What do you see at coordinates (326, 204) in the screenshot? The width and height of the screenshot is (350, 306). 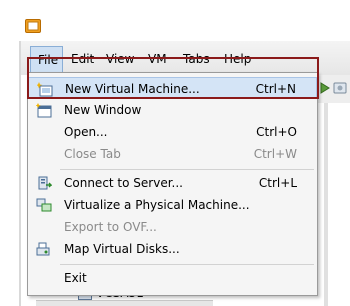 I see `vertical-scrollbar` at bounding box center [326, 204].